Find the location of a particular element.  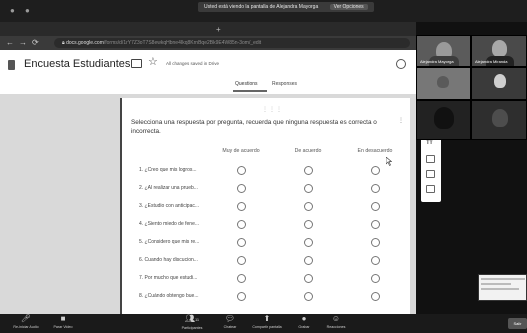

column-header: De acuerdo is located at coordinates (308, 151).